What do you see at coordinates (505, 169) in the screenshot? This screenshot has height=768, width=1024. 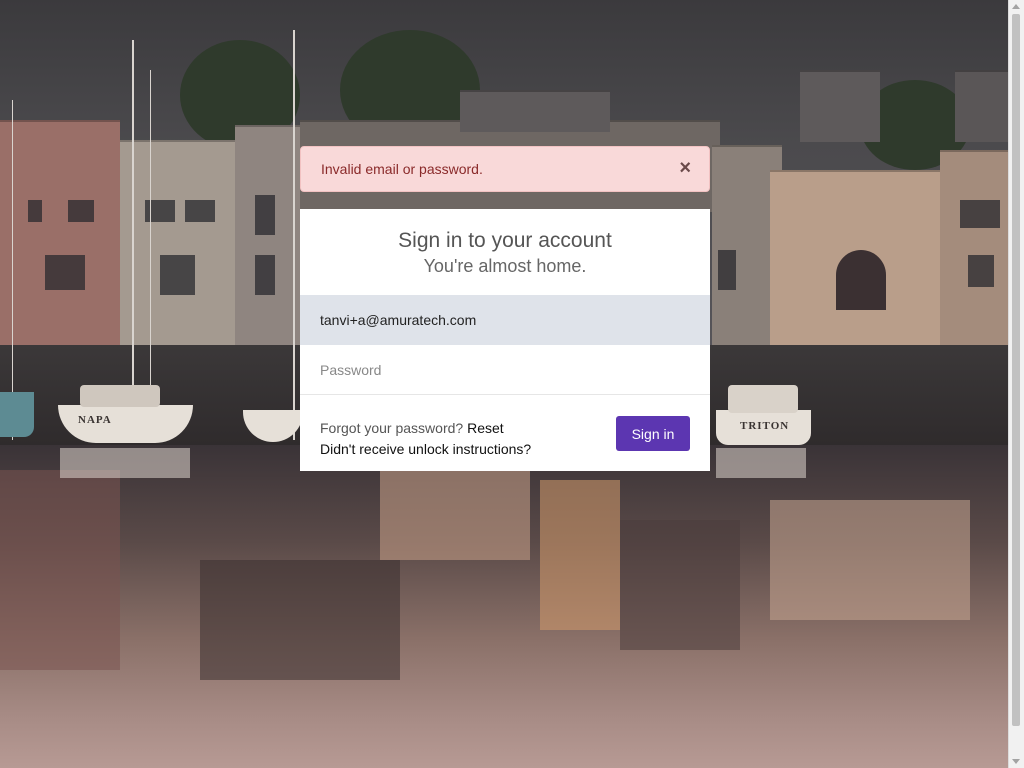 I see `error-alert: Invalid email or password. ×` at bounding box center [505, 169].